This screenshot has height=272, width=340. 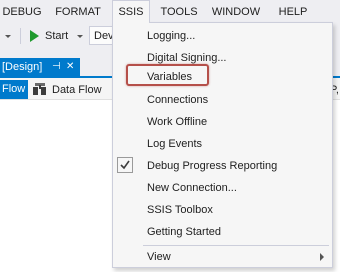 I want to click on menu-item-log-events: Log Events, so click(x=222, y=144).